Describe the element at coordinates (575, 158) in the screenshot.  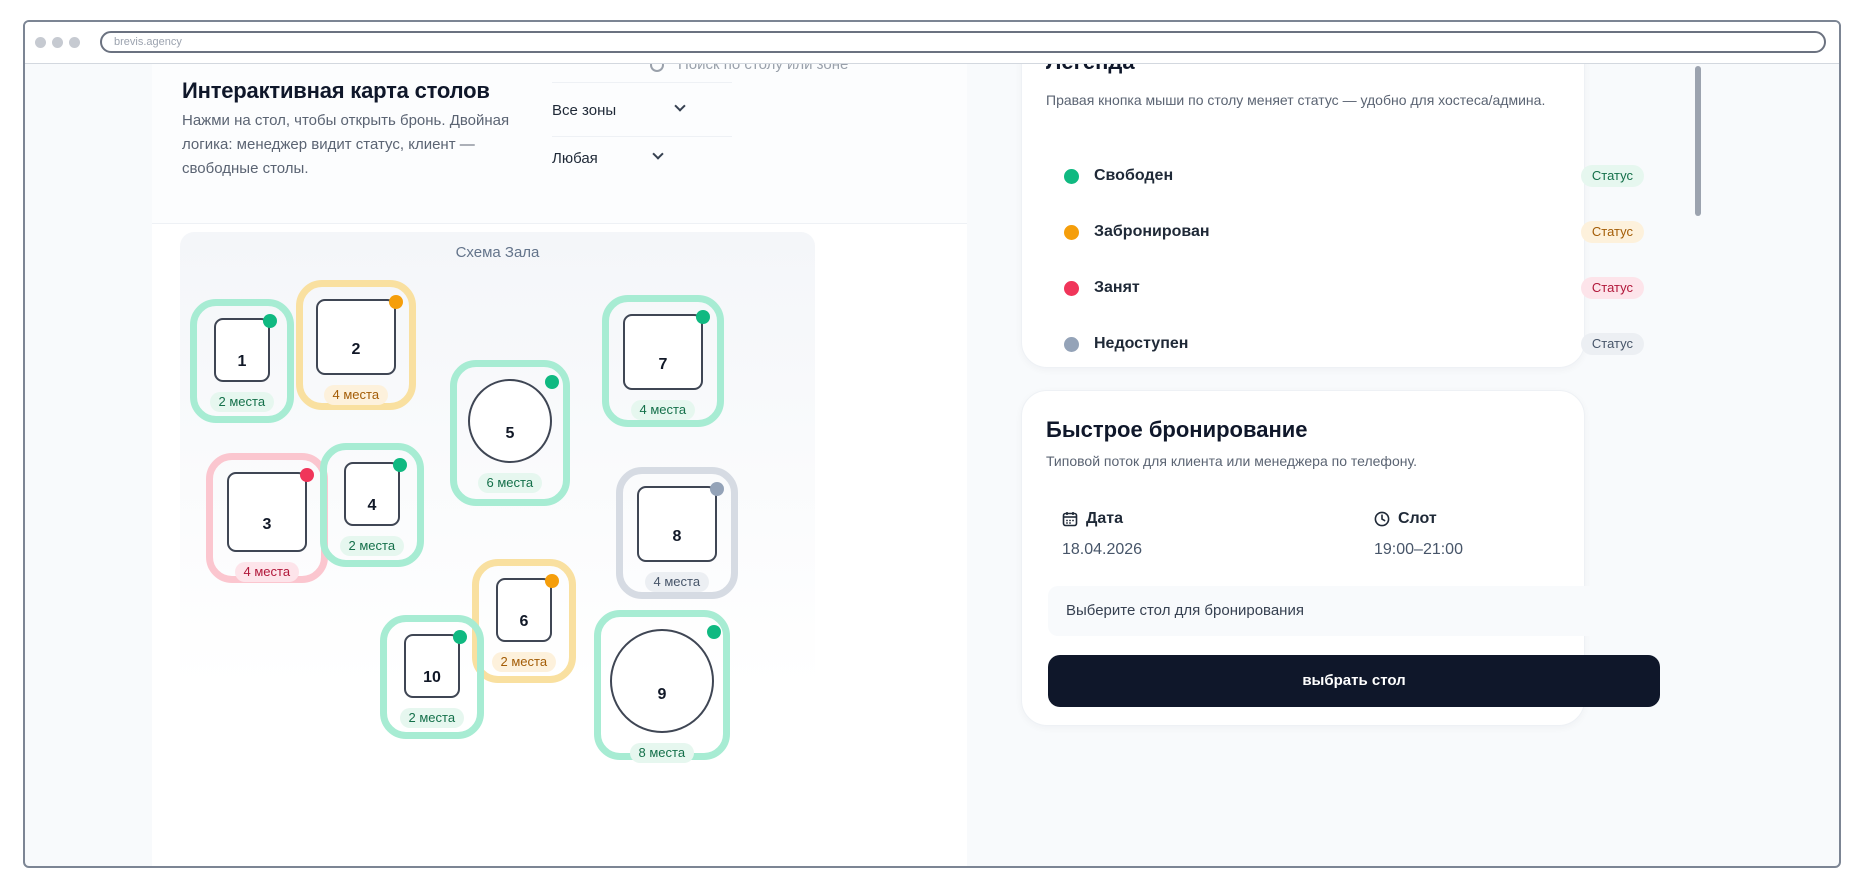
I see `capacity-select-value: Любая` at that location.